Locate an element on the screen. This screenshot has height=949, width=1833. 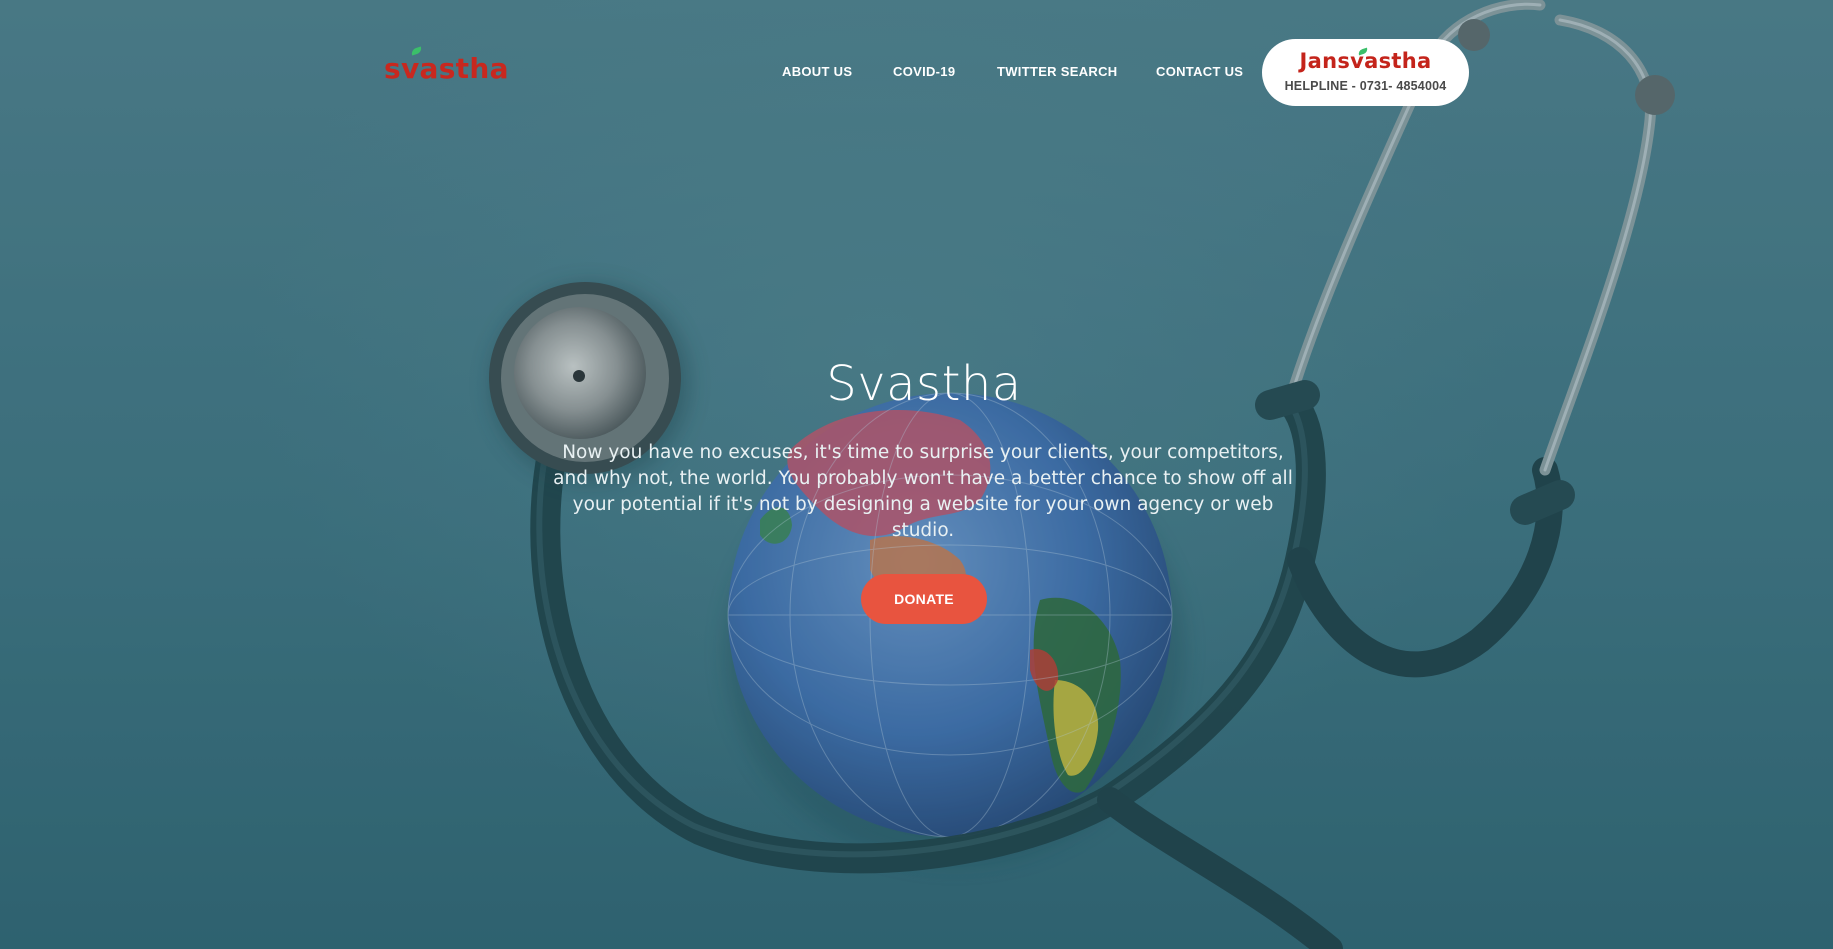
helpline-badge: Jansvastha HELPLINE - 0731- 4854004 is located at coordinates (1365, 72).